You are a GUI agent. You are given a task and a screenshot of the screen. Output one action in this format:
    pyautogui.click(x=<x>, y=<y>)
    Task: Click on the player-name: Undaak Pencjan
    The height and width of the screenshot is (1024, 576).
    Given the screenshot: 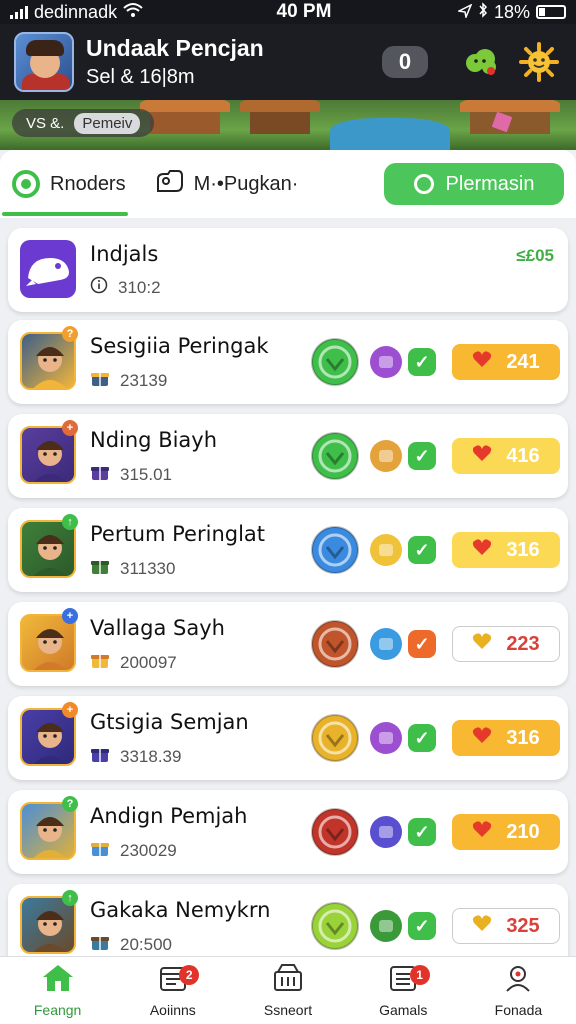 What is the action you would take?
    pyautogui.click(x=175, y=48)
    